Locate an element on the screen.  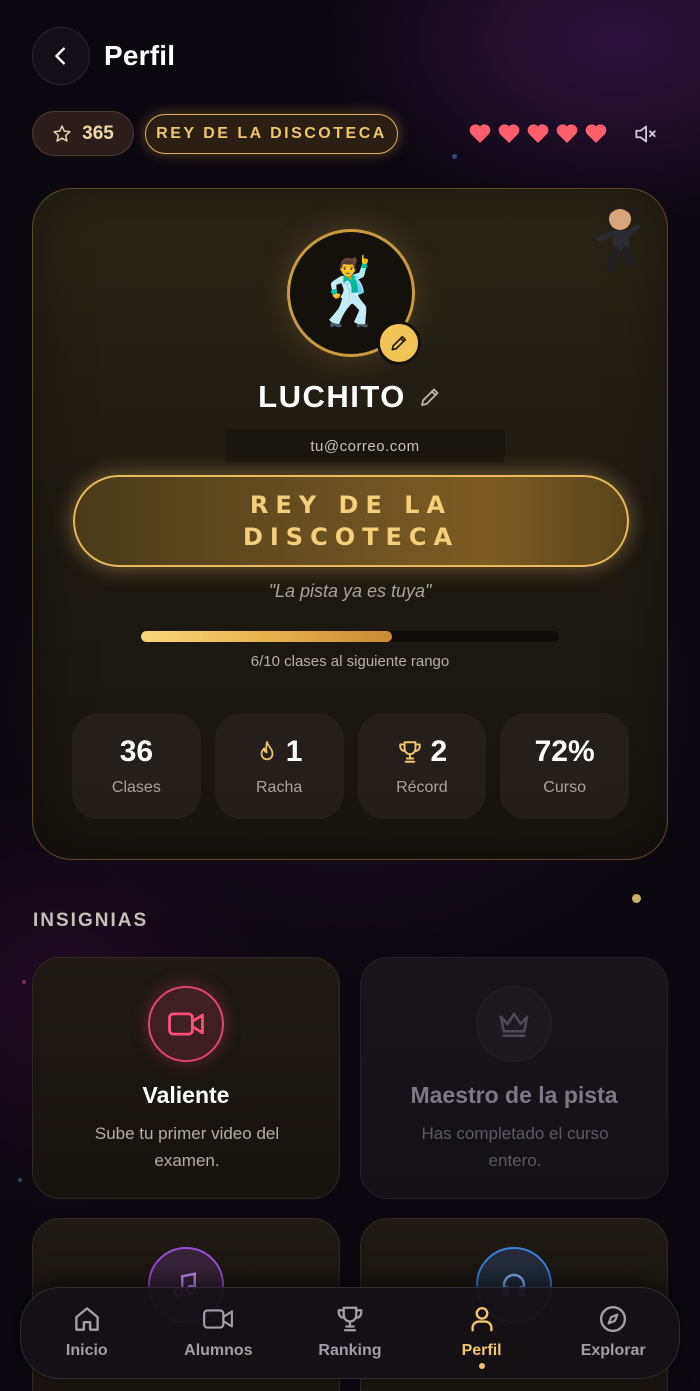
stat-label: Curso is located at coordinates (564, 787).